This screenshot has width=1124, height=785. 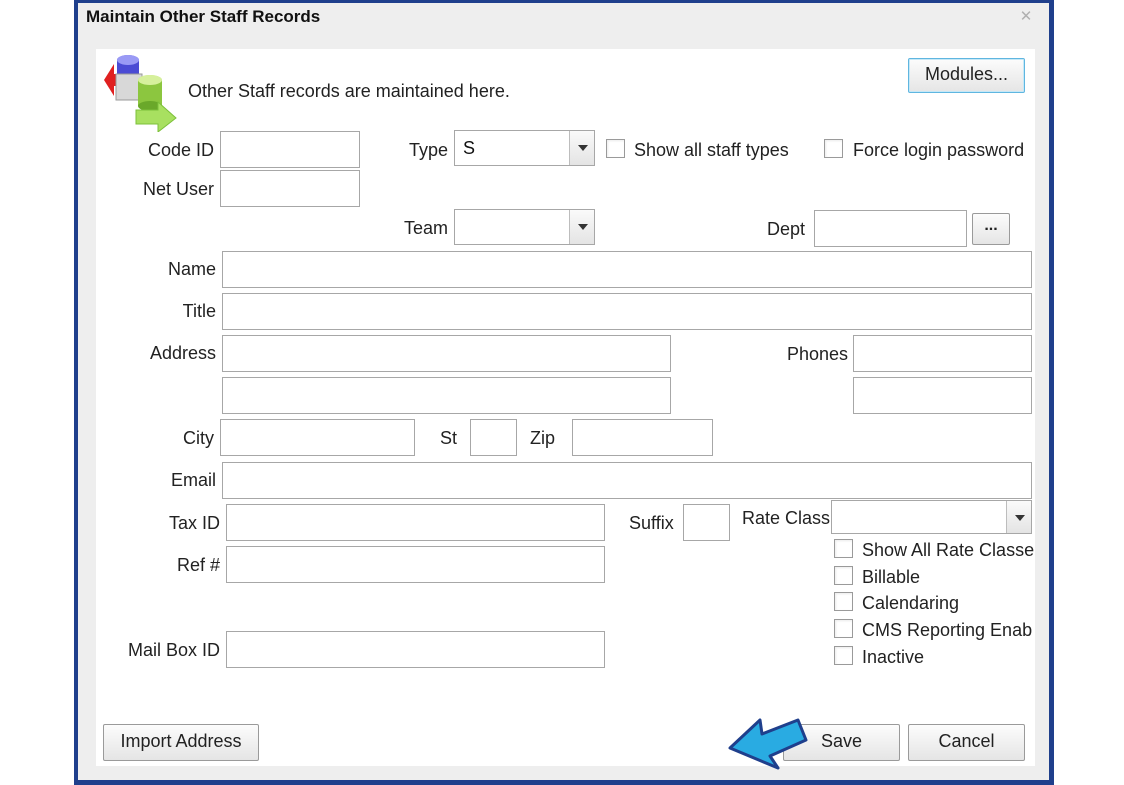 What do you see at coordinates (843, 548) in the screenshot?
I see `show-all-rate-classes-checkbox` at bounding box center [843, 548].